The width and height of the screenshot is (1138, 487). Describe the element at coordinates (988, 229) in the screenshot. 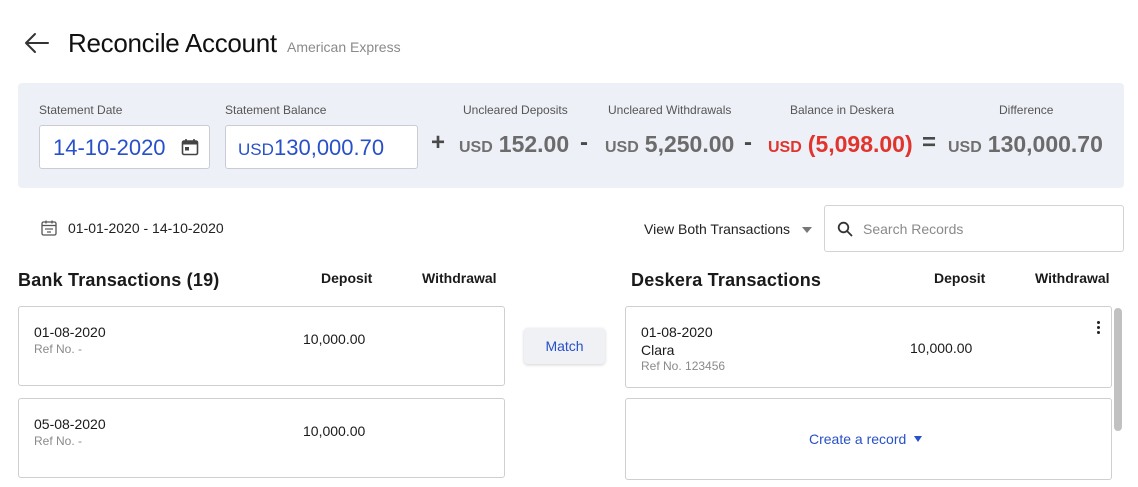

I see `search-input` at that location.